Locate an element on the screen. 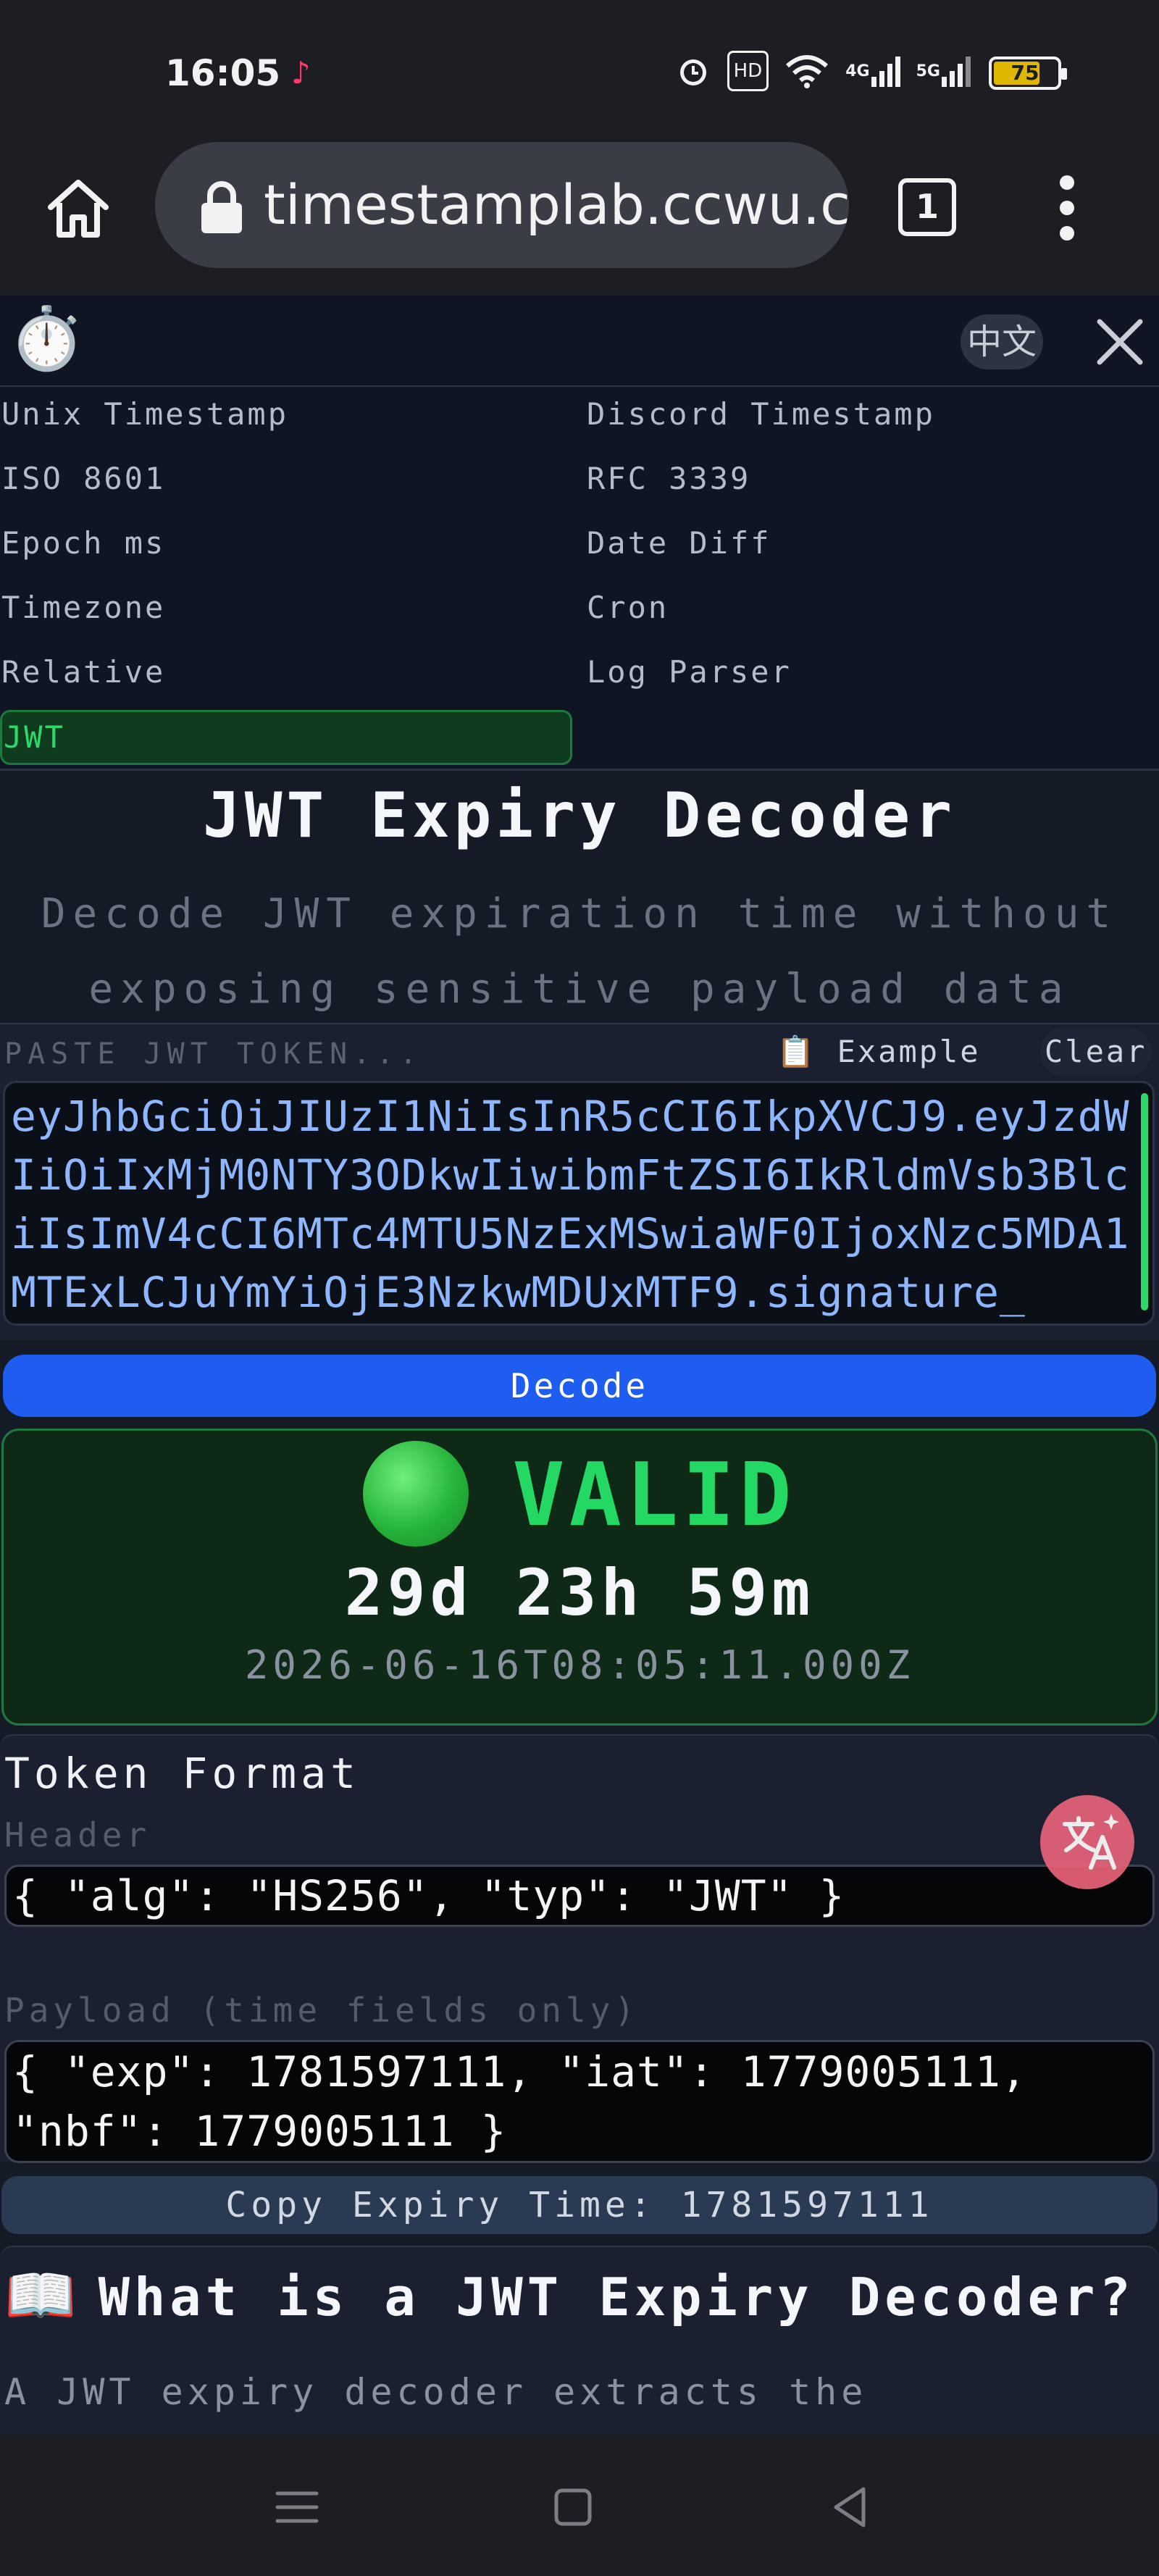 The height and width of the screenshot is (2576, 1159). system-nav-bar is located at coordinates (579, 2505).